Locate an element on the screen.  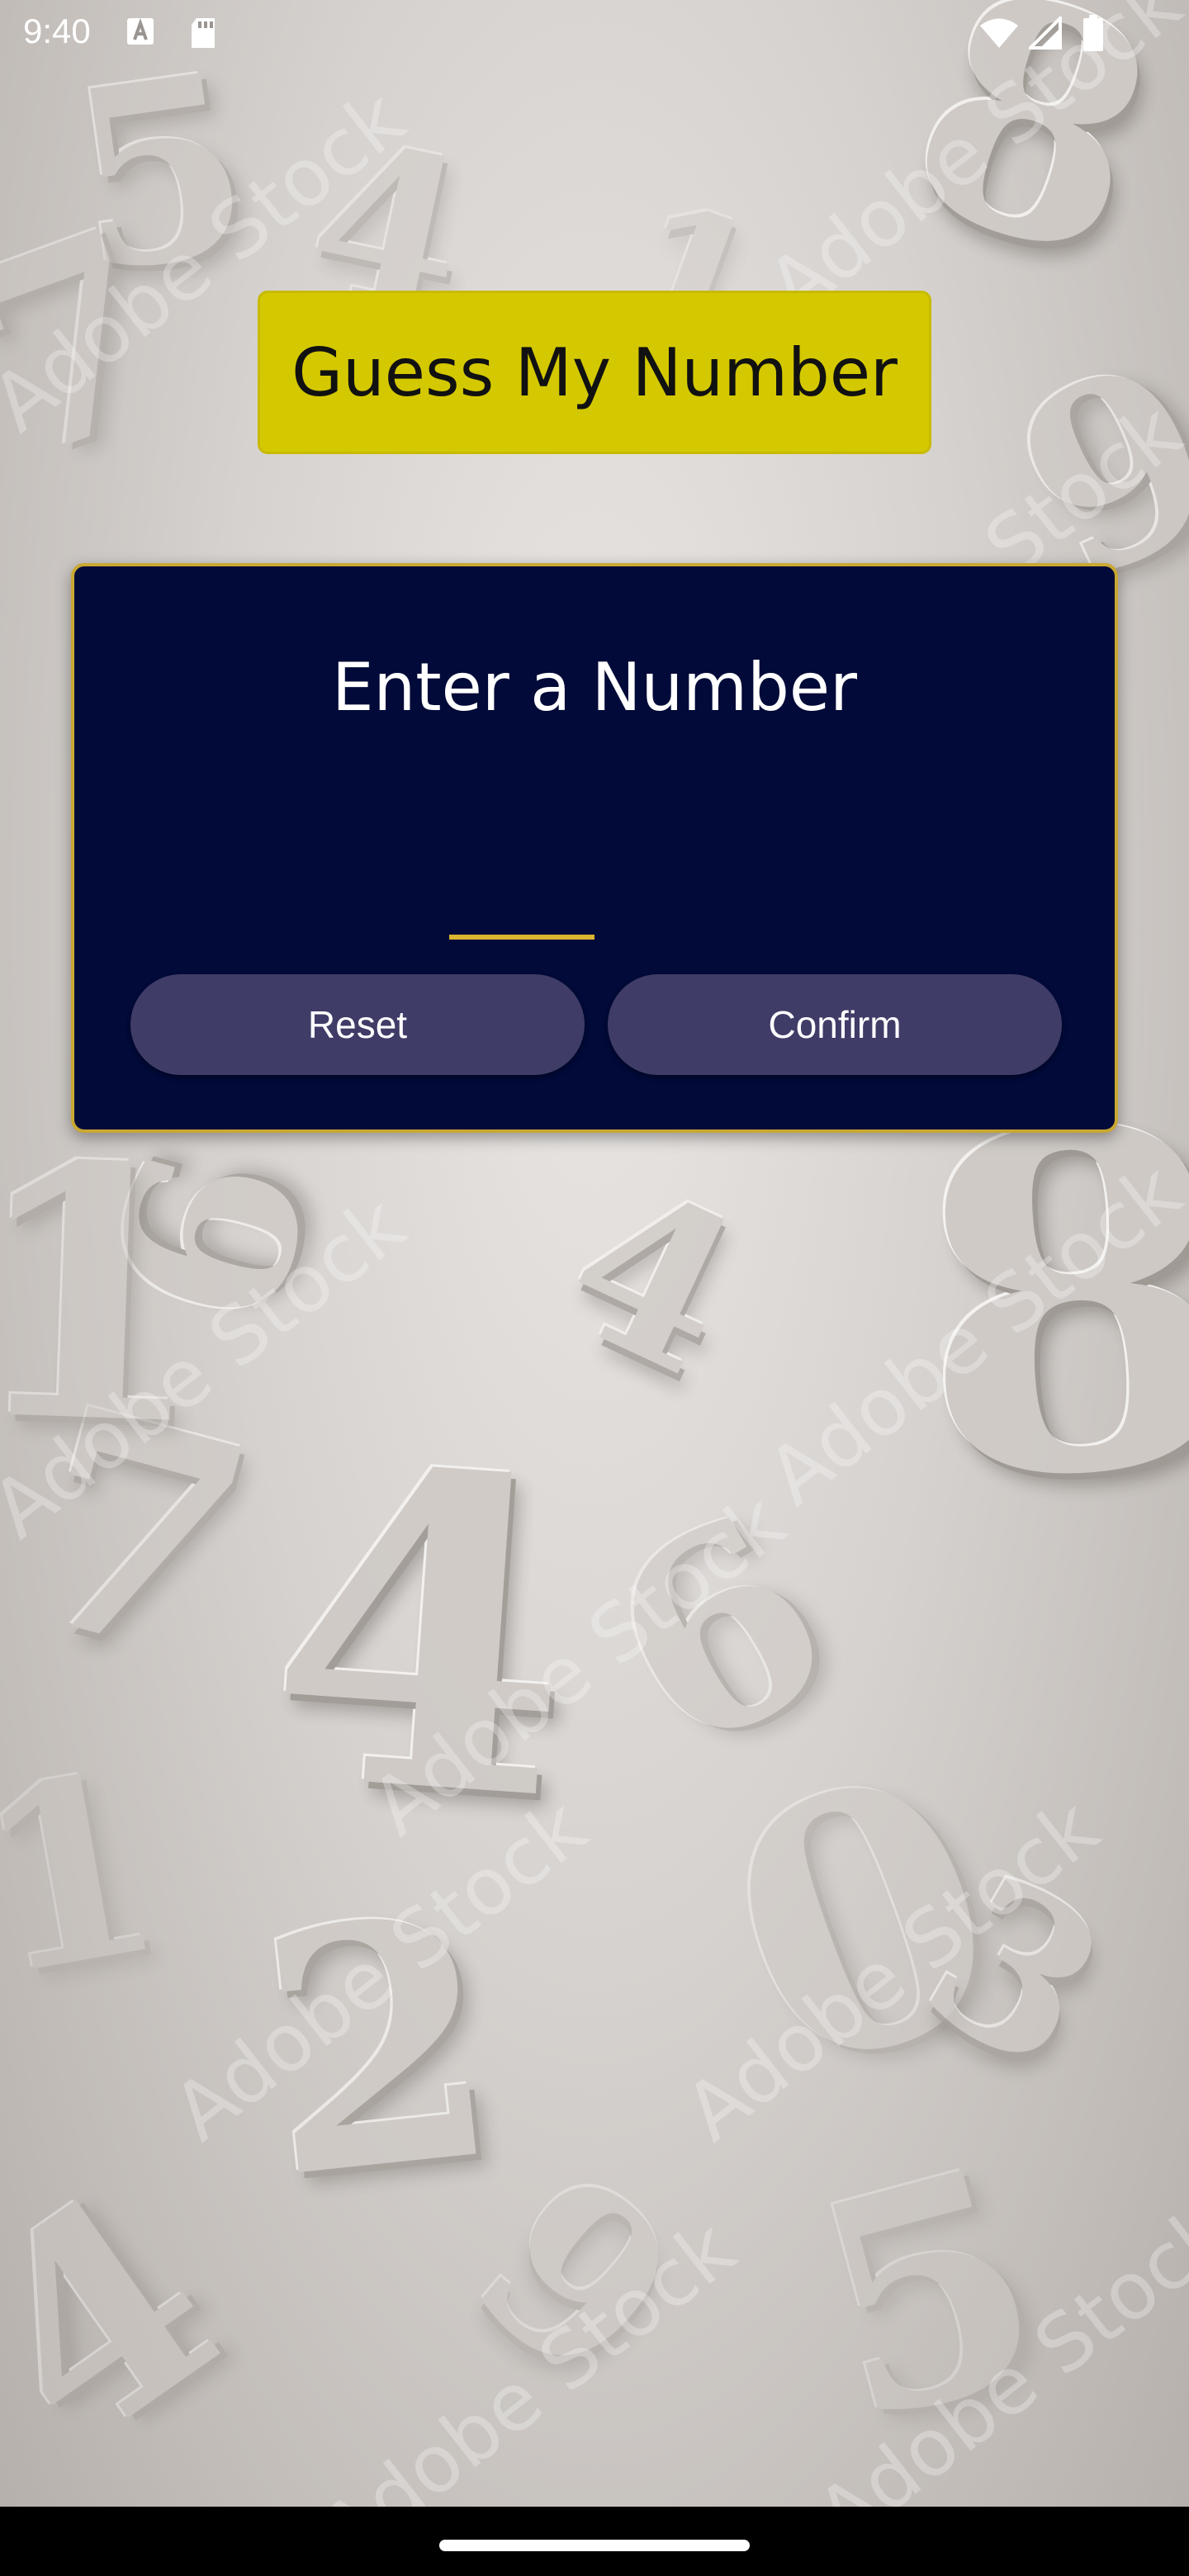
card-heading: Enter a Number is located at coordinates (594, 687).